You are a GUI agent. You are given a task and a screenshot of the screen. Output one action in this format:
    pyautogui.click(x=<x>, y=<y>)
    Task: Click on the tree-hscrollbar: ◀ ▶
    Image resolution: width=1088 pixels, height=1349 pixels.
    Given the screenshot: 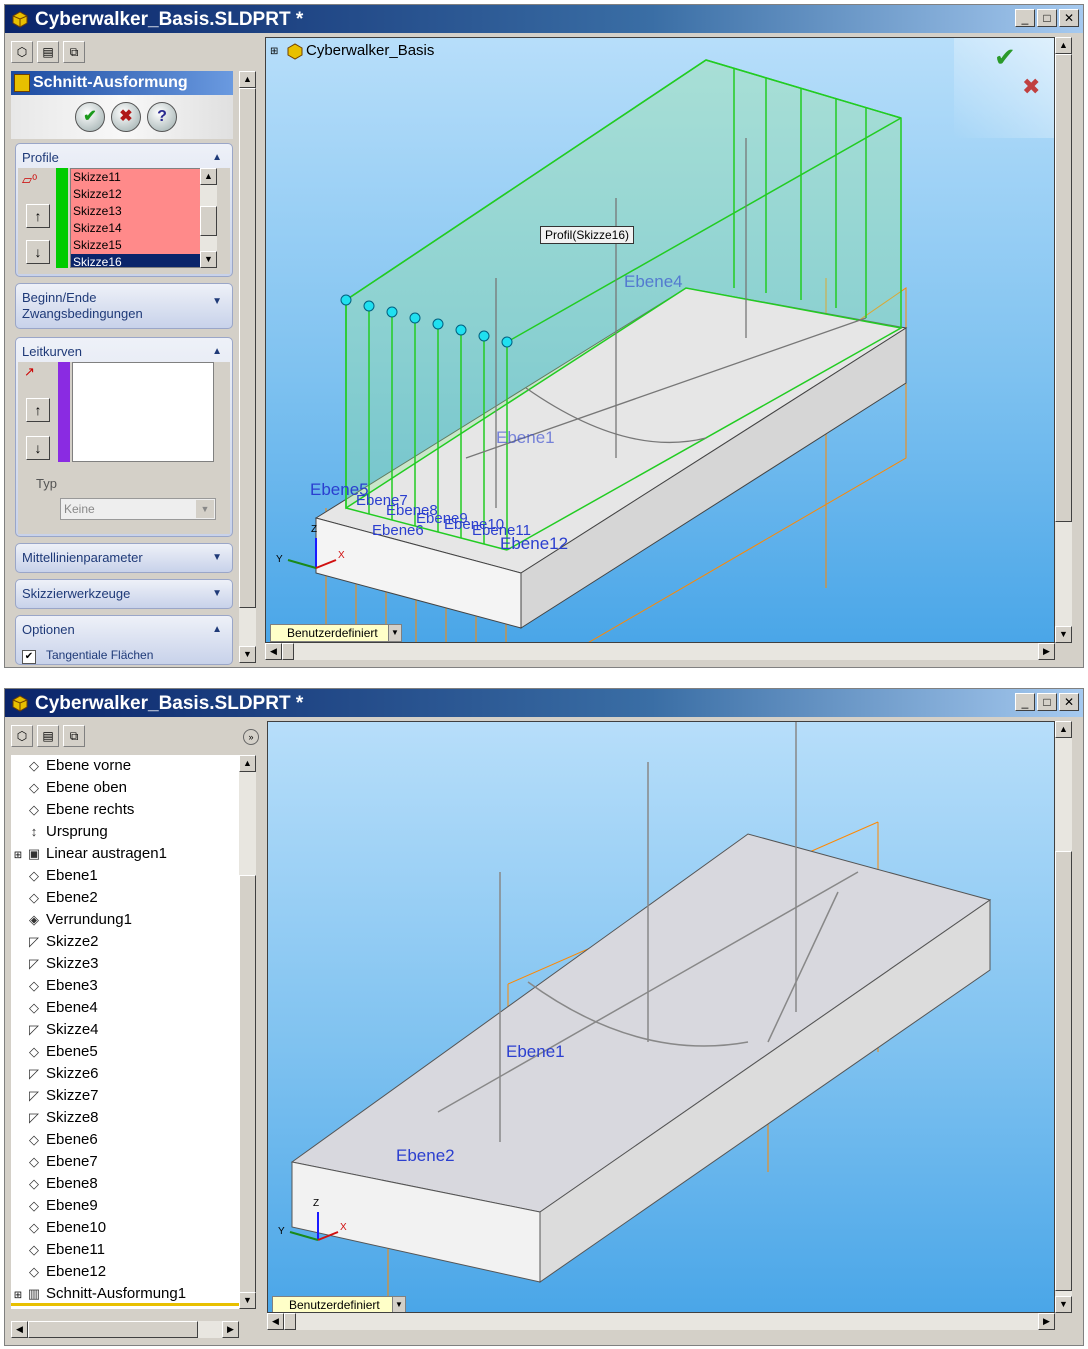 What is the action you would take?
    pyautogui.click(x=125, y=1329)
    